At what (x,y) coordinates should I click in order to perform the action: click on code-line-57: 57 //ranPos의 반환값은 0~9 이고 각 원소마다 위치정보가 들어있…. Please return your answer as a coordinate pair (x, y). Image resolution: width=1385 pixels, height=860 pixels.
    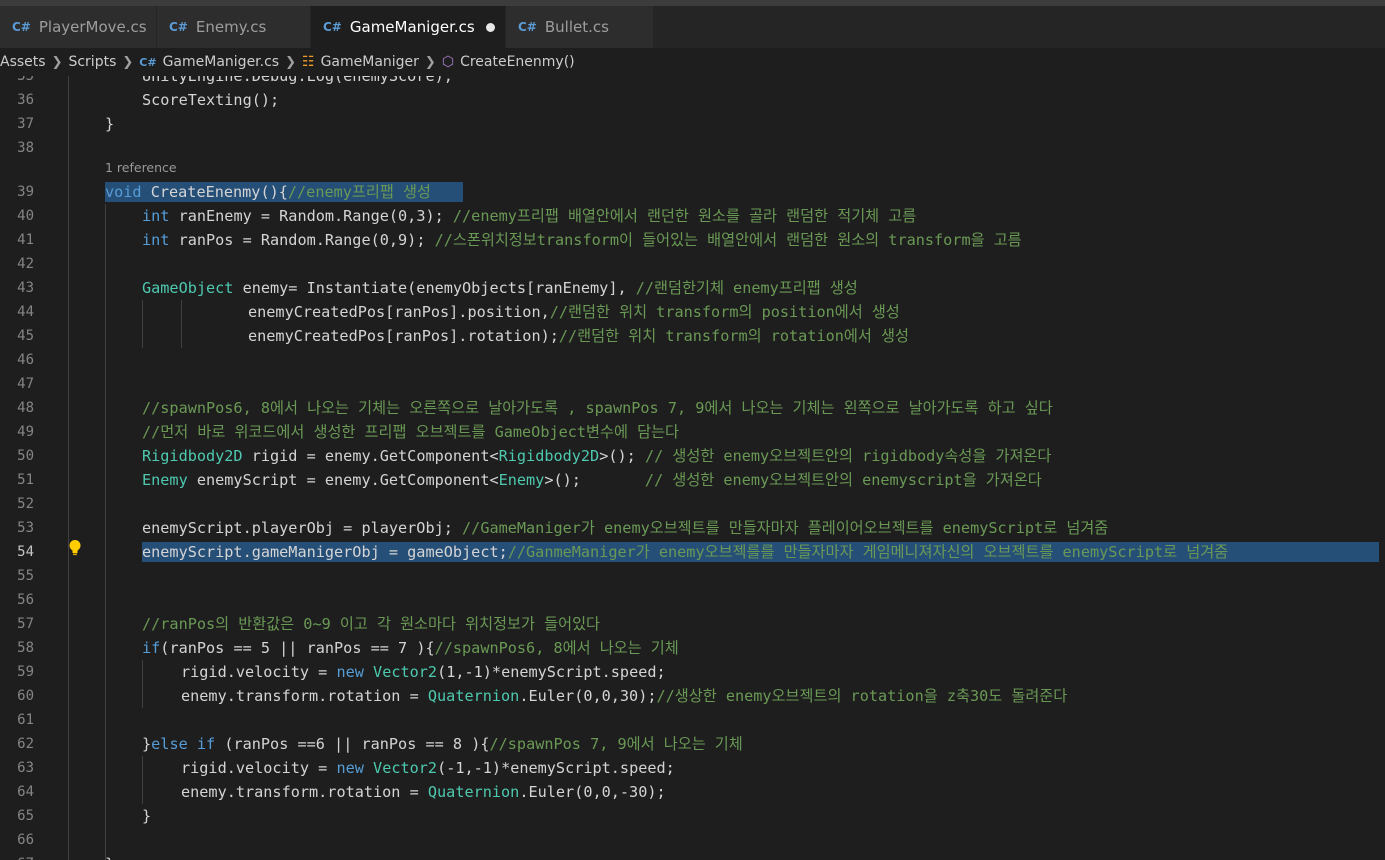
    Looking at the image, I should click on (692, 624).